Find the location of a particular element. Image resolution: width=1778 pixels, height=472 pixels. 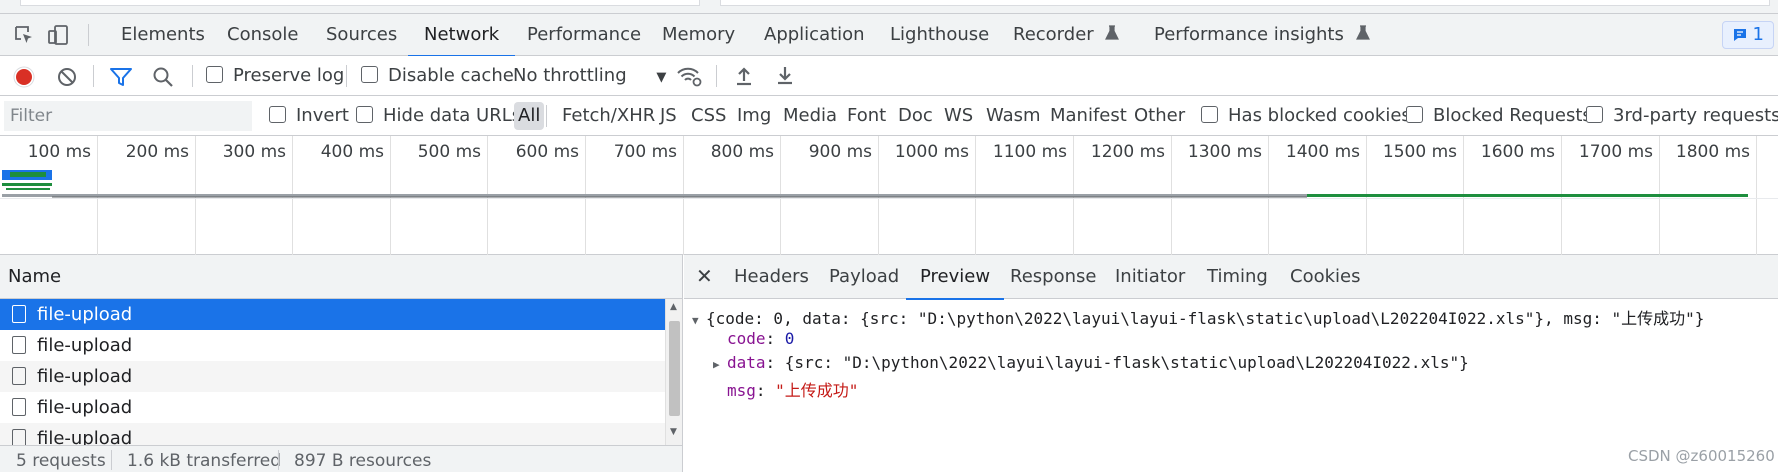

scroll-up-icon: ▲ is located at coordinates (673, 307).